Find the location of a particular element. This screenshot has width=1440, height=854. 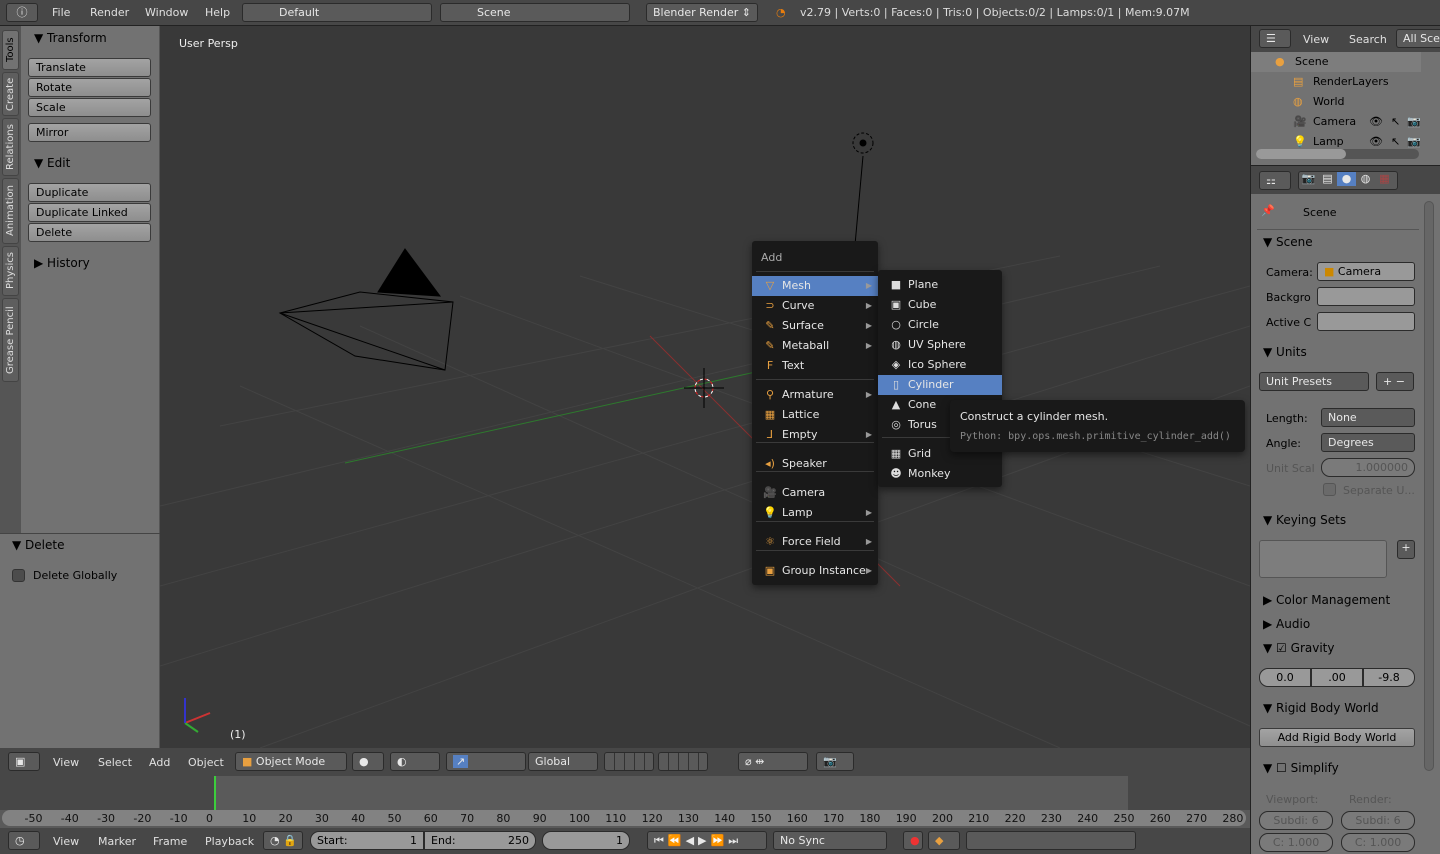

simplify-header: ▼ ☐ Simplify is located at coordinates (1301, 768).